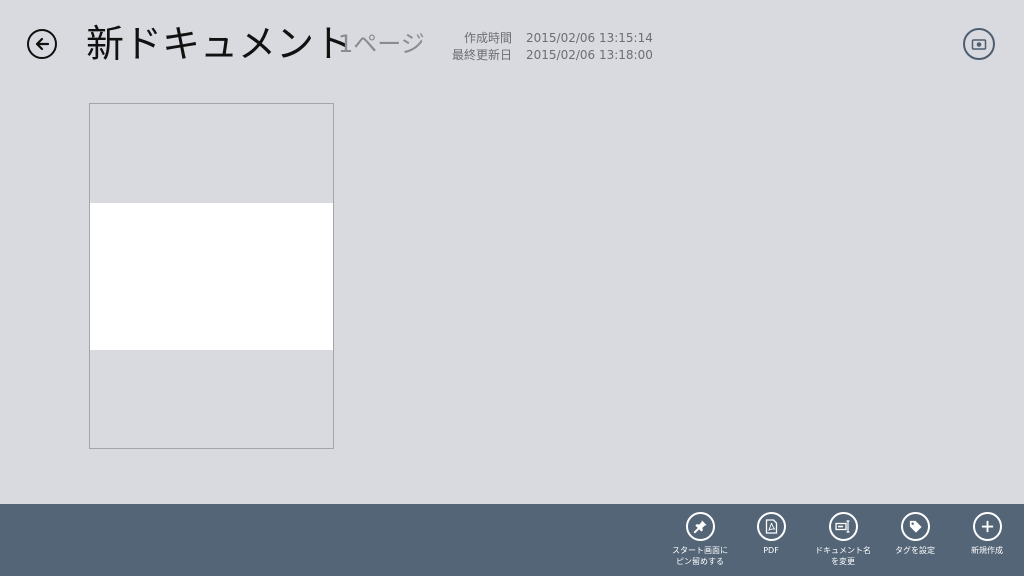 Image resolution: width=1024 pixels, height=576 pixels. I want to click on created-row: 作成時間 2015/02/06 13:15:14, so click(552, 38).